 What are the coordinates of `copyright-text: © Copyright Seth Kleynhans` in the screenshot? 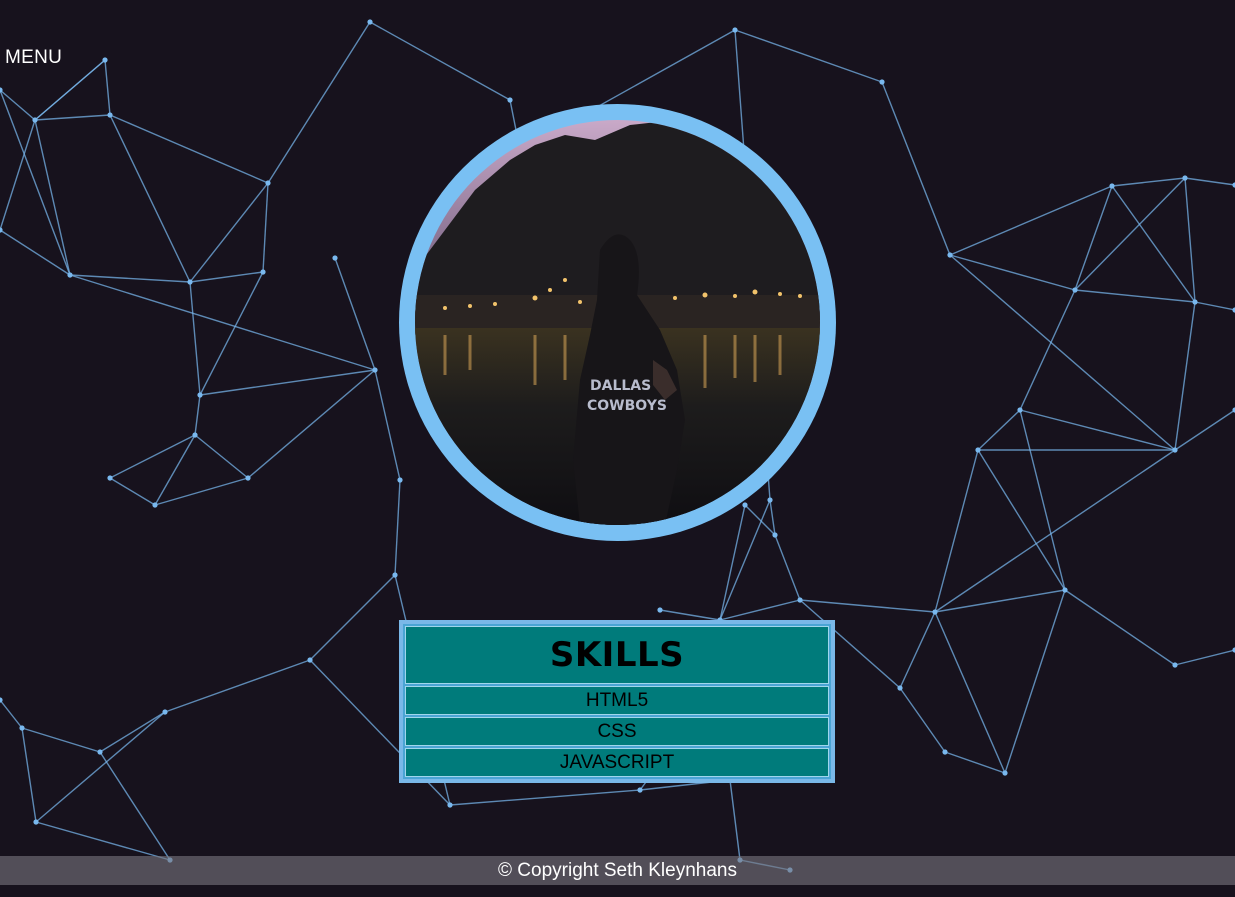 It's located at (617, 870).